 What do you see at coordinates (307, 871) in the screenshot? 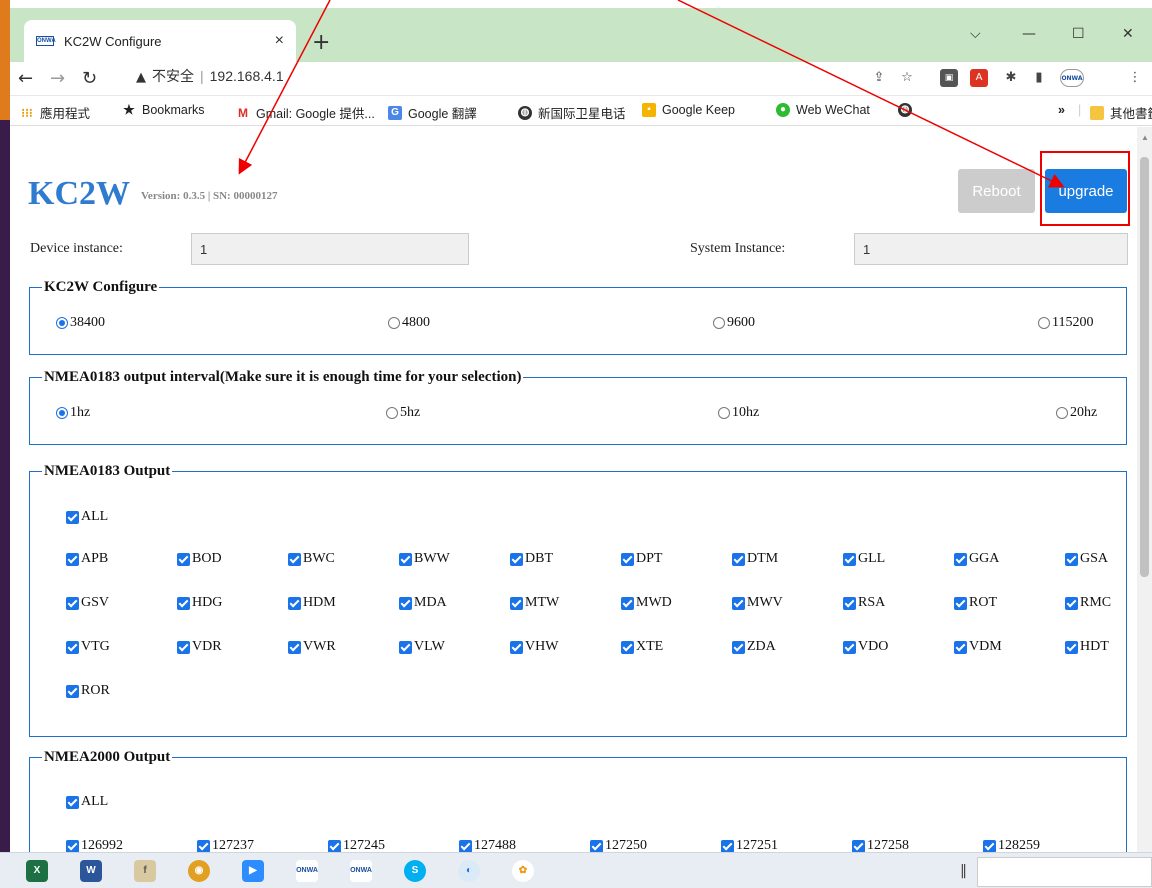
I see `onwa-icon: ONWA` at bounding box center [307, 871].